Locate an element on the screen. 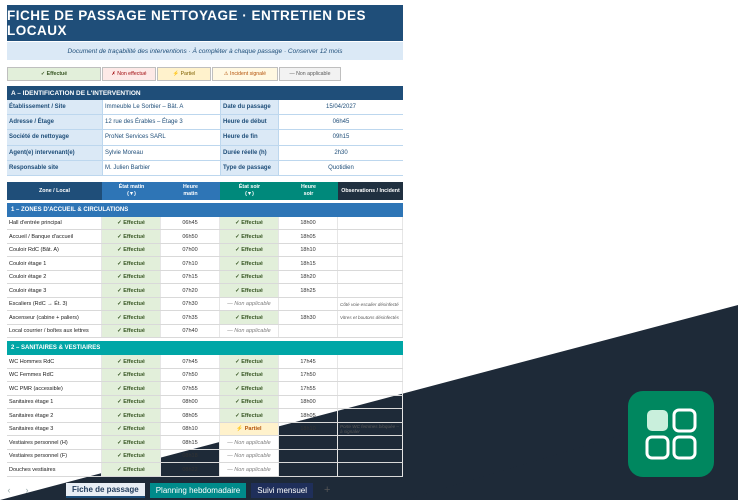 The image size is (738, 500). add-sheet-button: + is located at coordinates (327, 490).